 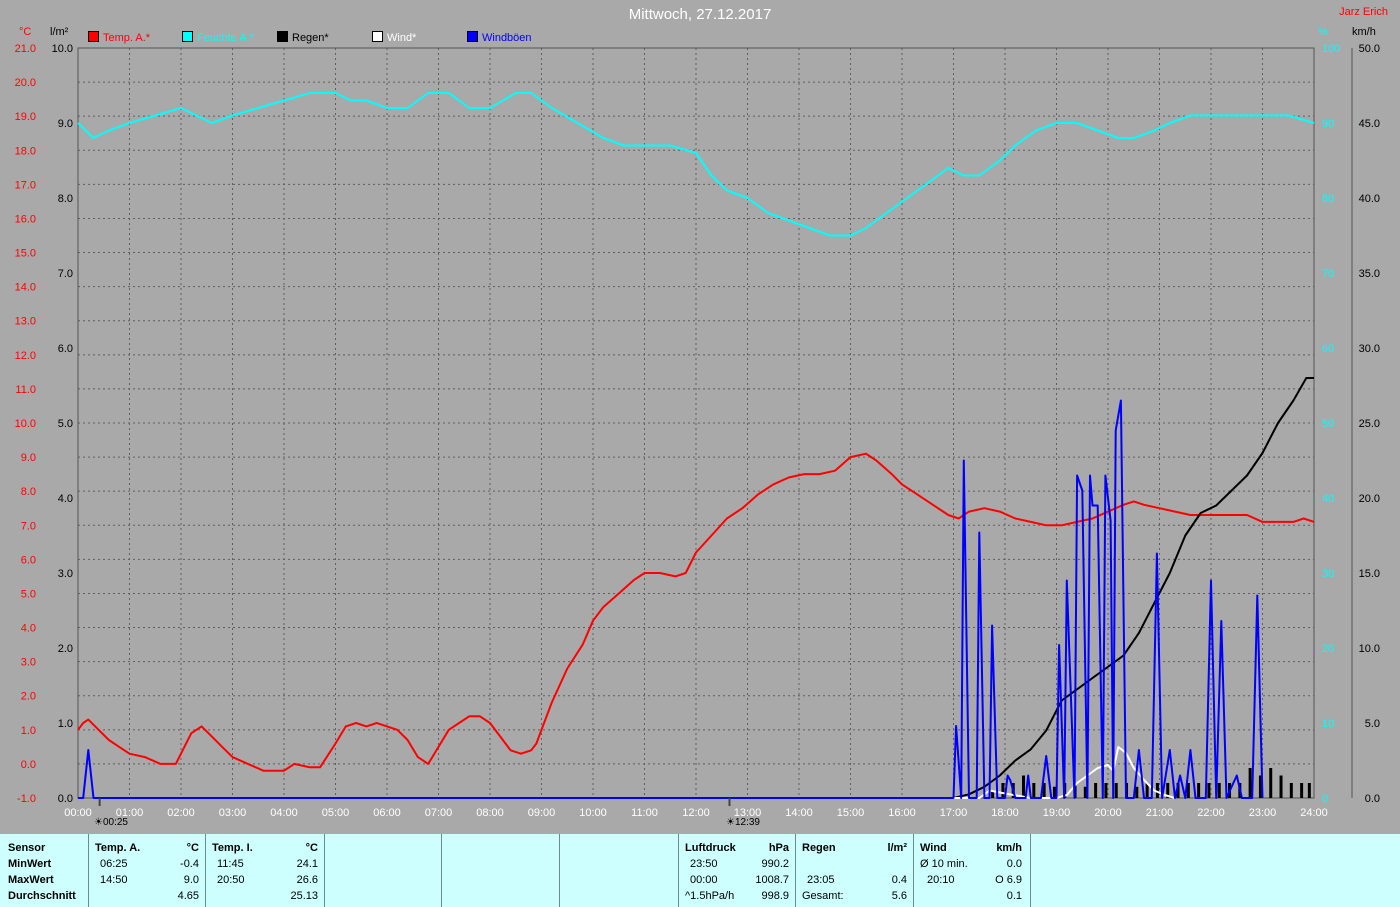 I want to click on time-axis-tick-label: 19:00, so click(x=1057, y=813).